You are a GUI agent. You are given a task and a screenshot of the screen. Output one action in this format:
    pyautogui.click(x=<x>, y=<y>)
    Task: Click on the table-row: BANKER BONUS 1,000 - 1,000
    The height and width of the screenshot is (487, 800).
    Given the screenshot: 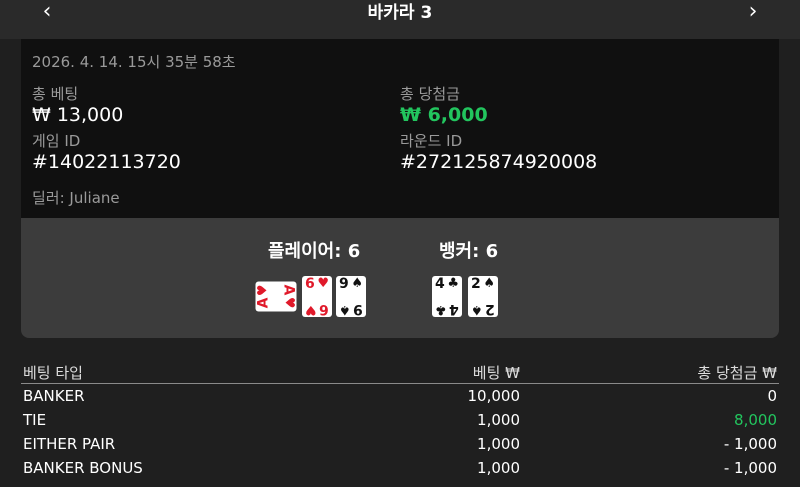 What is the action you would take?
    pyautogui.click(x=400, y=468)
    